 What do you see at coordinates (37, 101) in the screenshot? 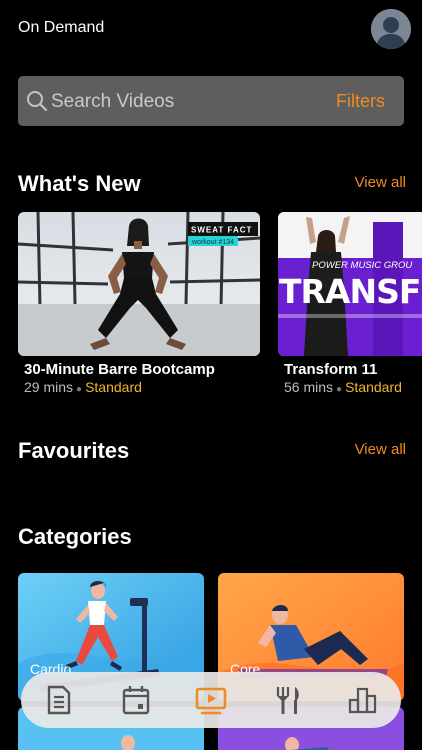
I see `search-icon` at bounding box center [37, 101].